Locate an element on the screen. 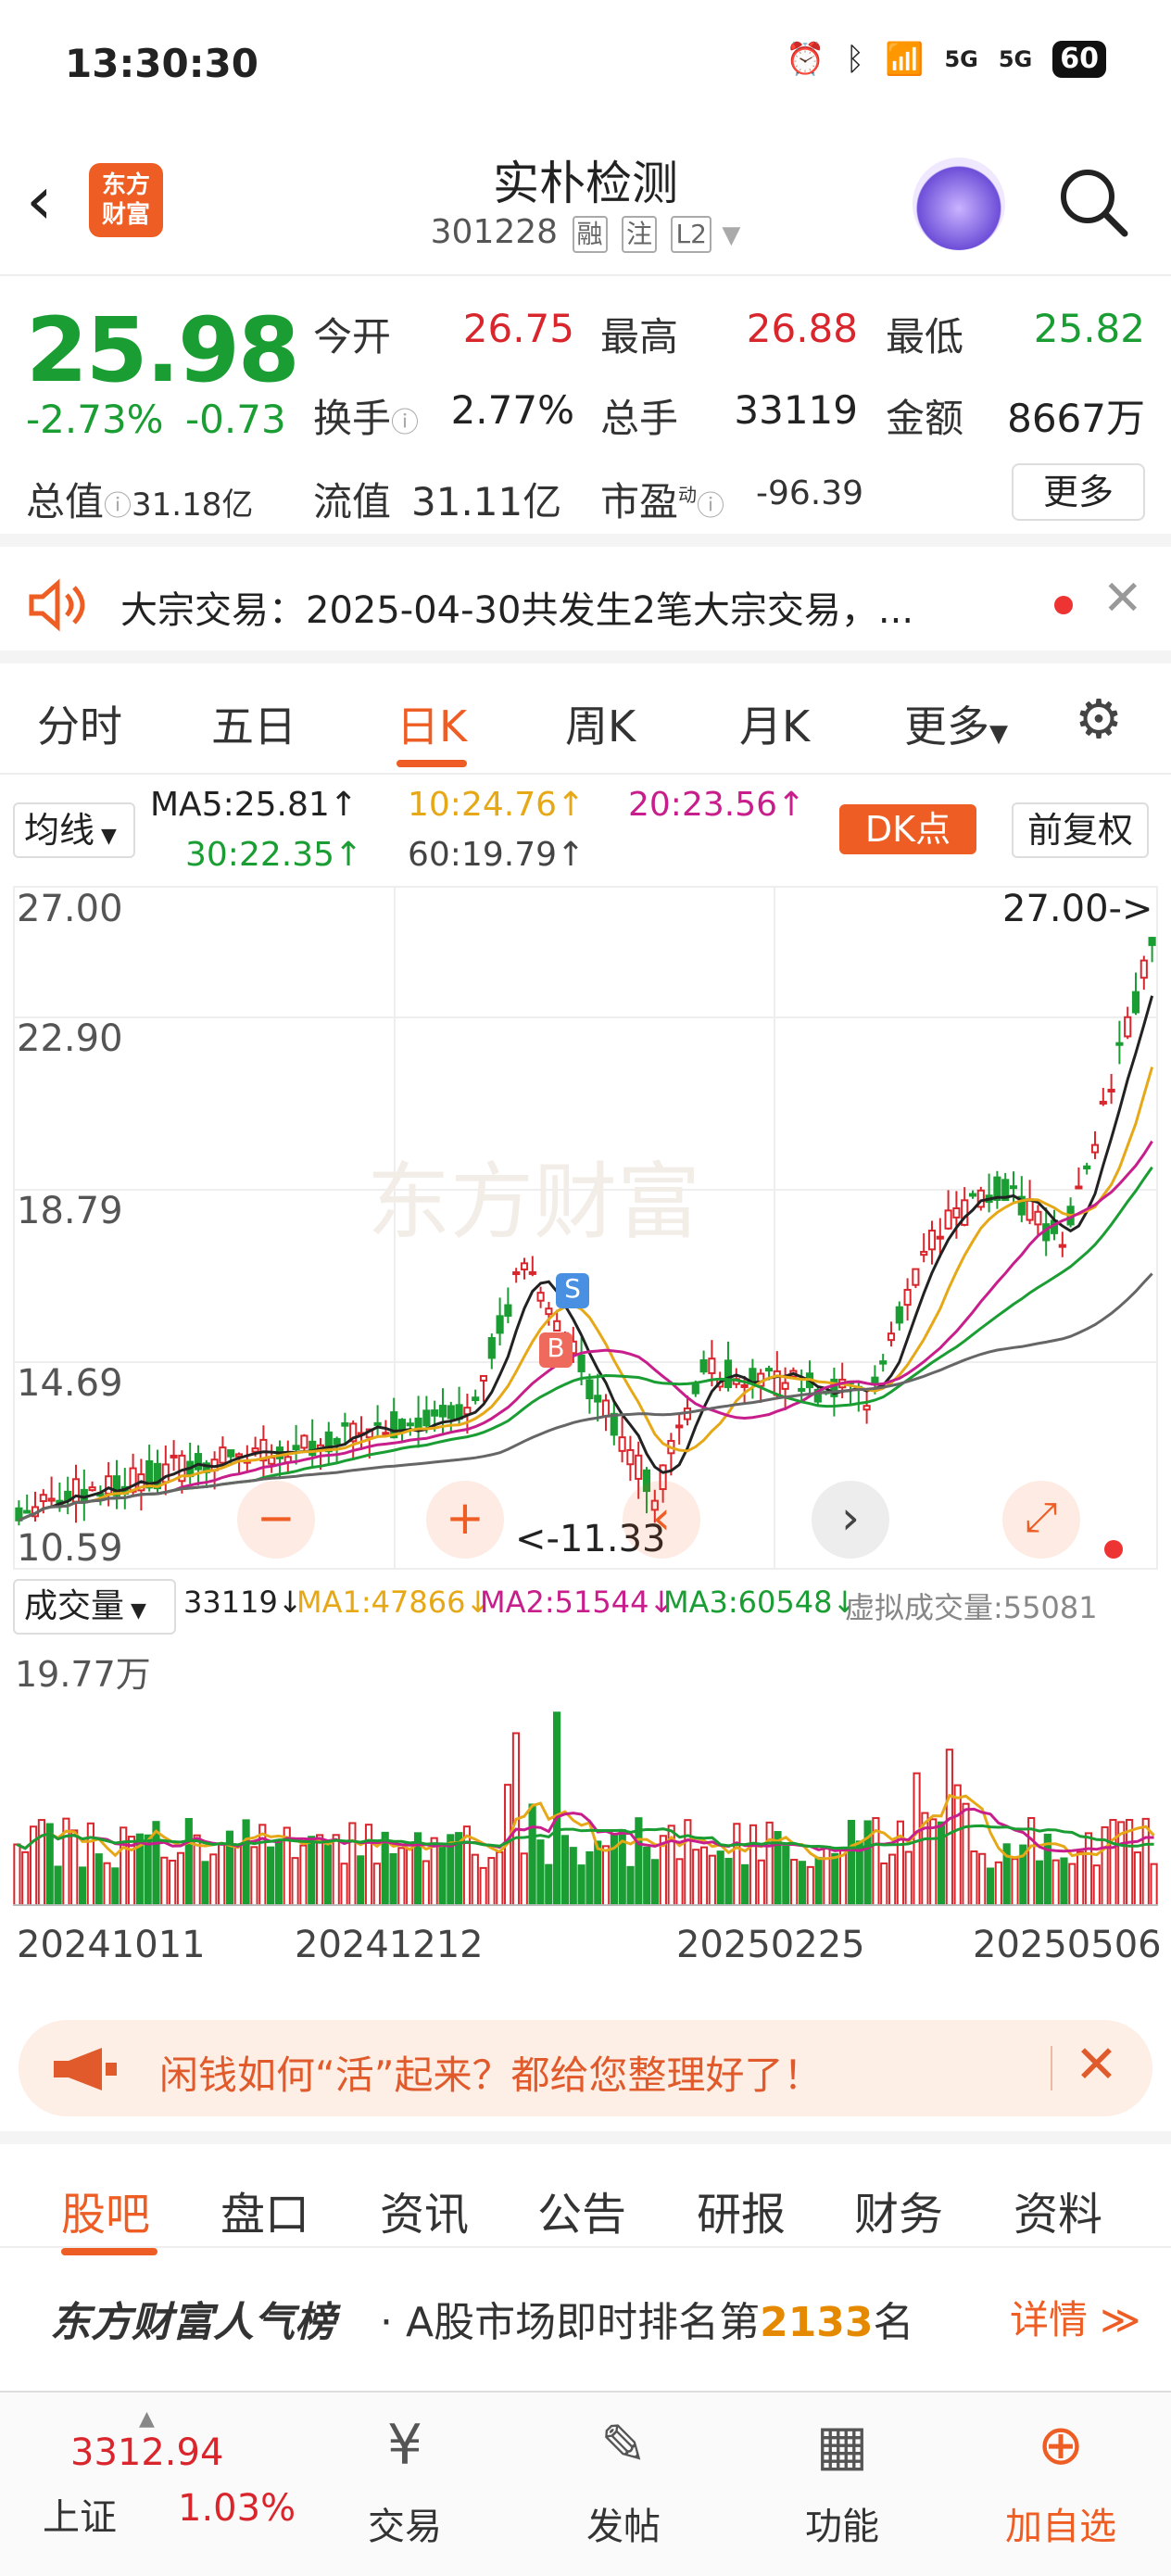  index-name: 上证 is located at coordinates (80, 2514).